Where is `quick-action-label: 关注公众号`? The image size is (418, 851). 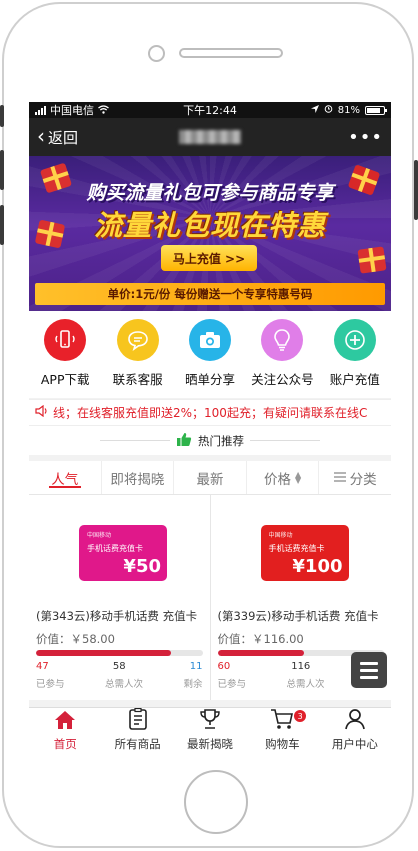 quick-action-label: 关注公众号 is located at coordinates (282, 379).